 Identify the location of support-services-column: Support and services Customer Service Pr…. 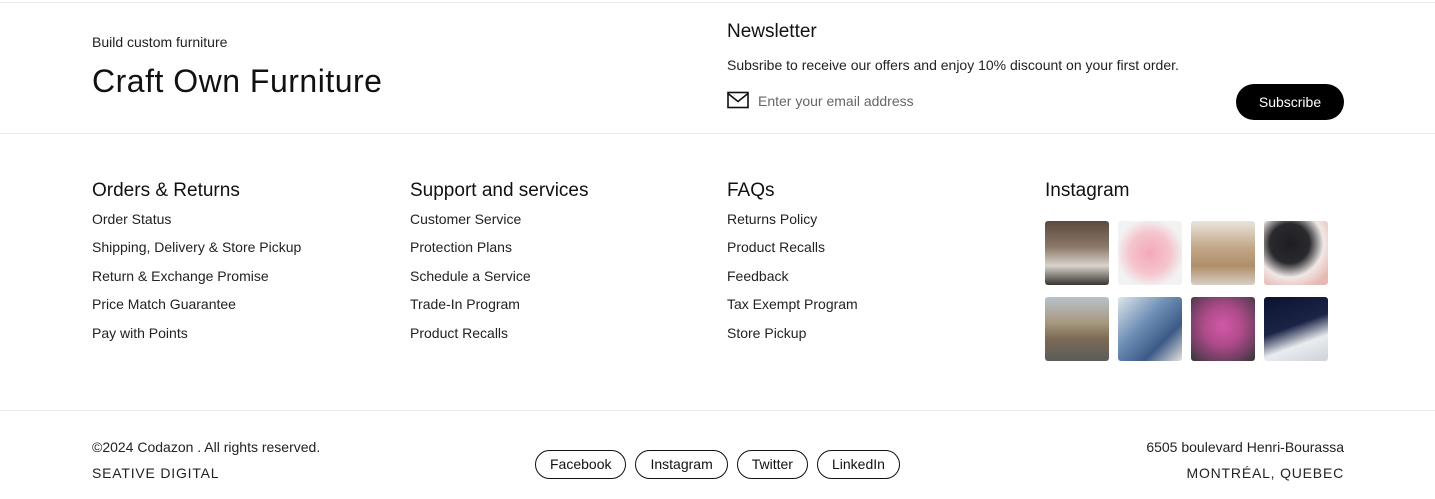
(499, 266).